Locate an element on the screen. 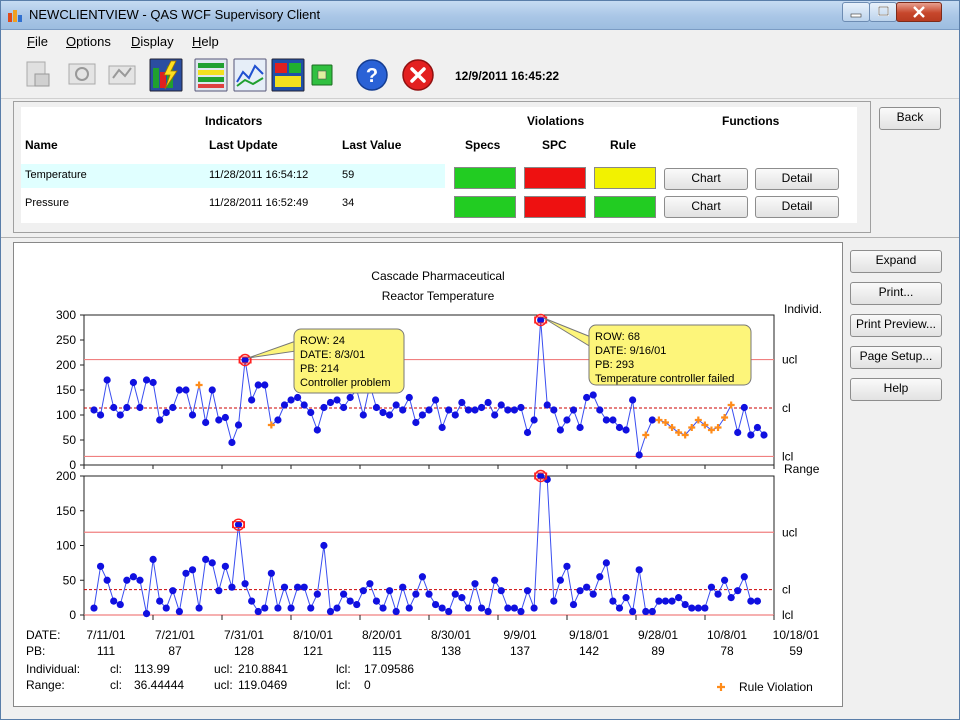 This screenshot has width=960, height=720. page-setup-icon is located at coordinates (122, 75).